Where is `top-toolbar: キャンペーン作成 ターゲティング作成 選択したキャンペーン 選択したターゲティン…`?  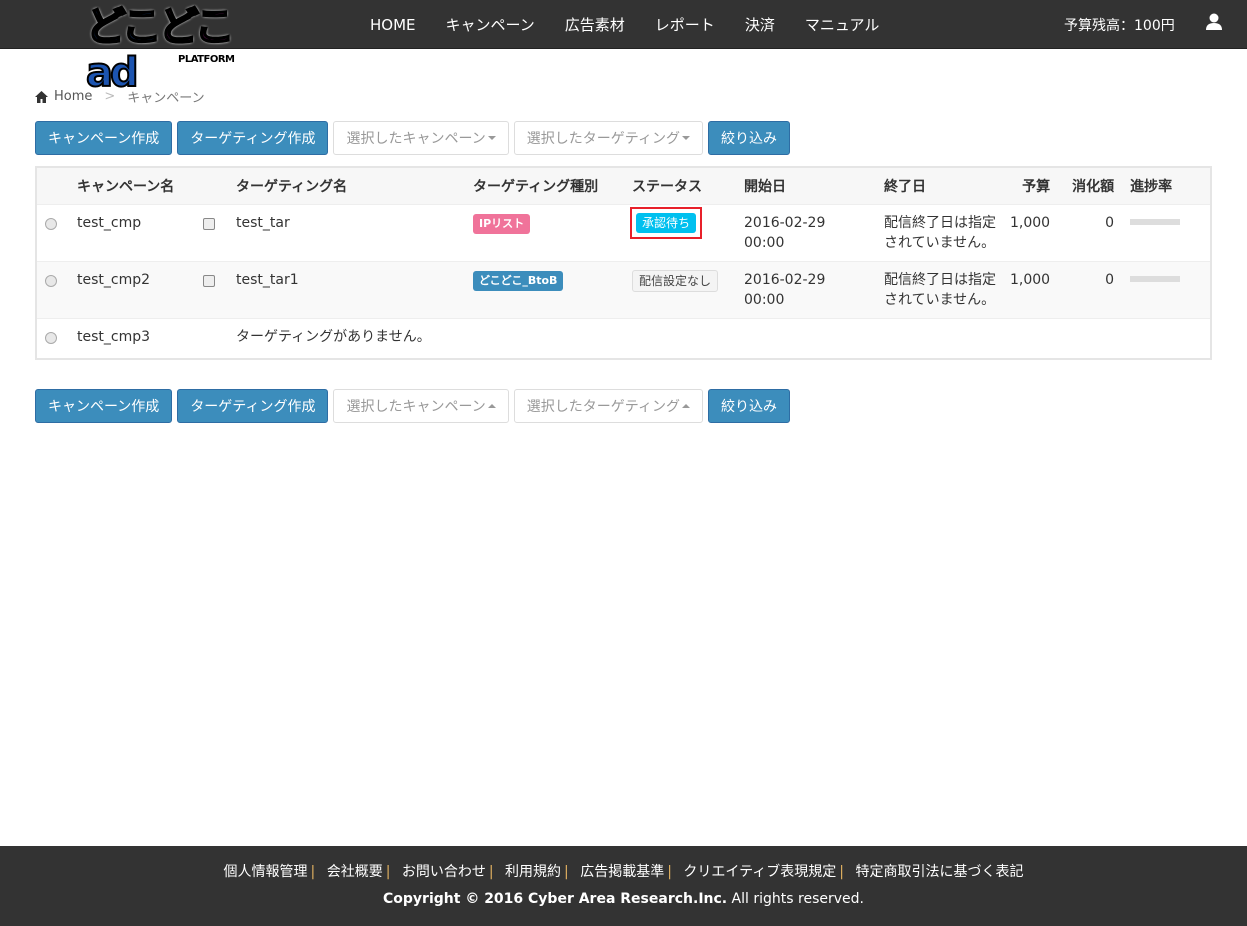
top-toolbar: キャンペーン作成 ターゲティング作成 選択したキャンペーン 選択したターゲティン… is located at coordinates (412, 138).